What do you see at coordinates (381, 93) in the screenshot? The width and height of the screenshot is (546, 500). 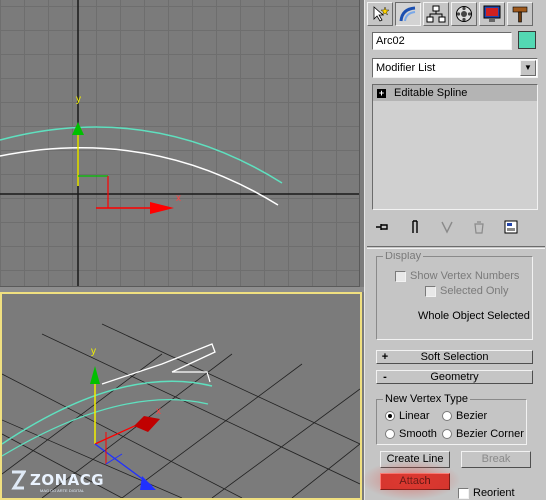 I see `expand-plus-icon: +` at bounding box center [381, 93].